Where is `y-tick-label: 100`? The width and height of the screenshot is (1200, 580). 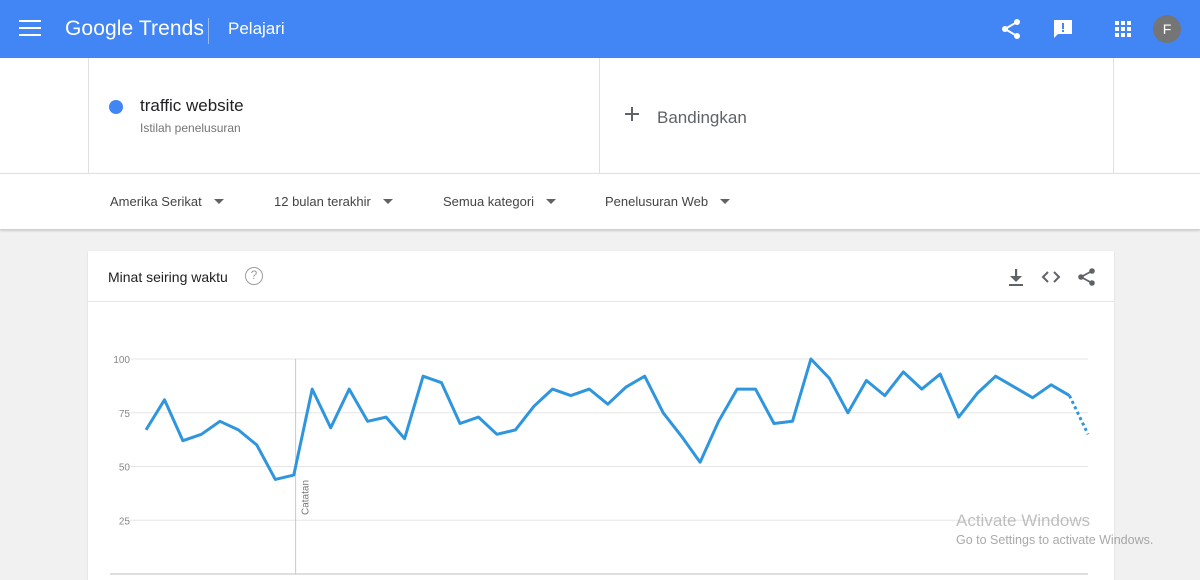 y-tick-label: 100 is located at coordinates (121, 360).